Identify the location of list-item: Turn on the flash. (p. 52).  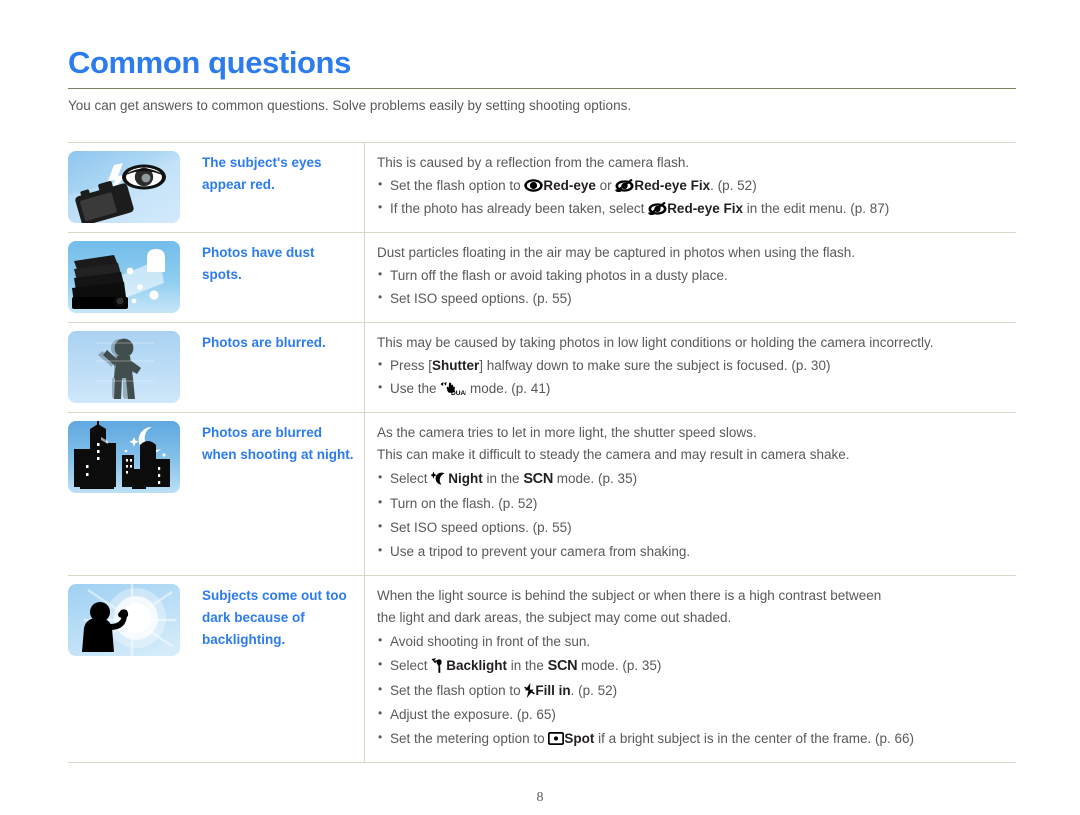
(694, 503).